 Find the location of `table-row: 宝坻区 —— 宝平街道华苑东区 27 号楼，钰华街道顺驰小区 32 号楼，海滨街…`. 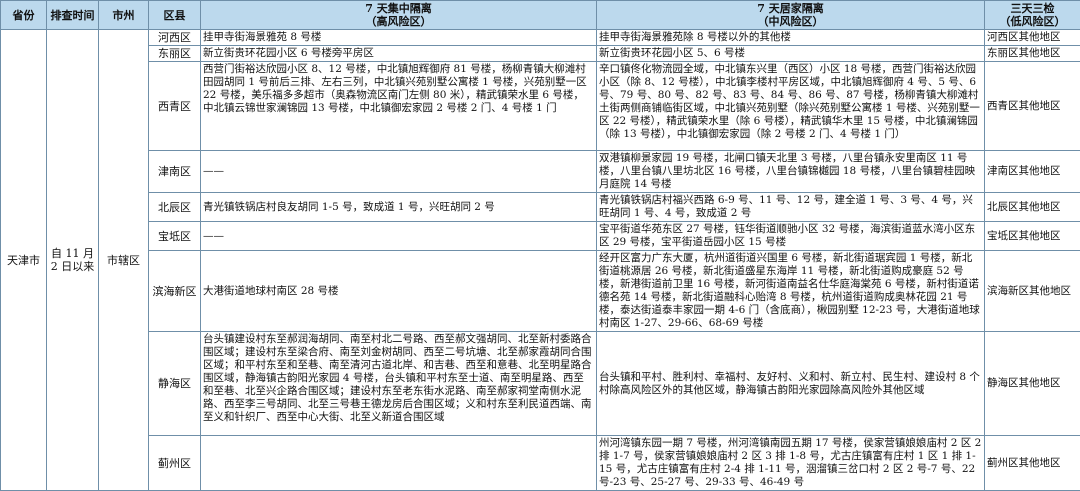

table-row: 宝坻区 —— 宝平街道华苑东区 27 号楼，钰华街道顺驰小区 32 号楼，海滨街… is located at coordinates (540, 236).